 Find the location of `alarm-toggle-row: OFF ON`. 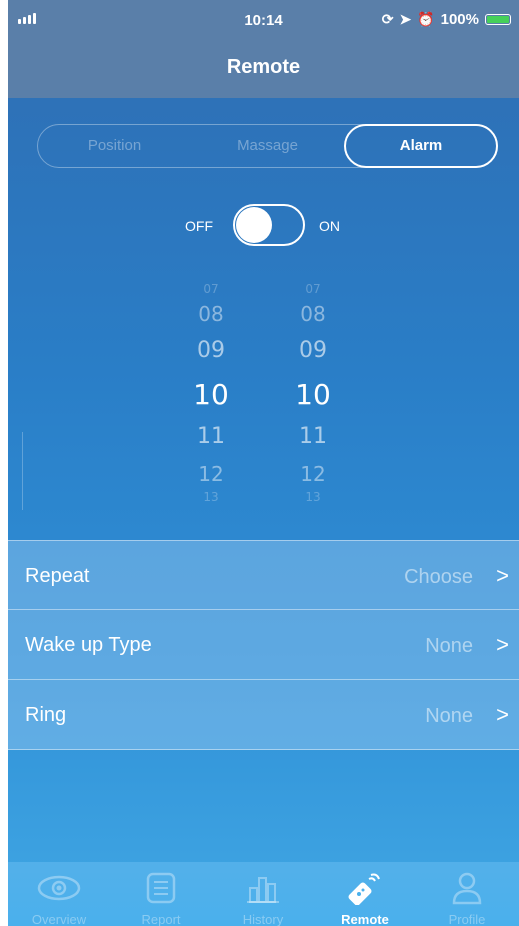

alarm-toggle-row: OFF ON is located at coordinates (263, 226).